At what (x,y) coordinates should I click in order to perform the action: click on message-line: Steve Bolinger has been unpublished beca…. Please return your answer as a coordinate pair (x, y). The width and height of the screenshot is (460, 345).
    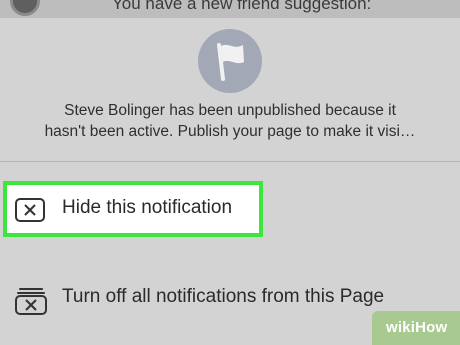
    Looking at the image, I should click on (230, 110).